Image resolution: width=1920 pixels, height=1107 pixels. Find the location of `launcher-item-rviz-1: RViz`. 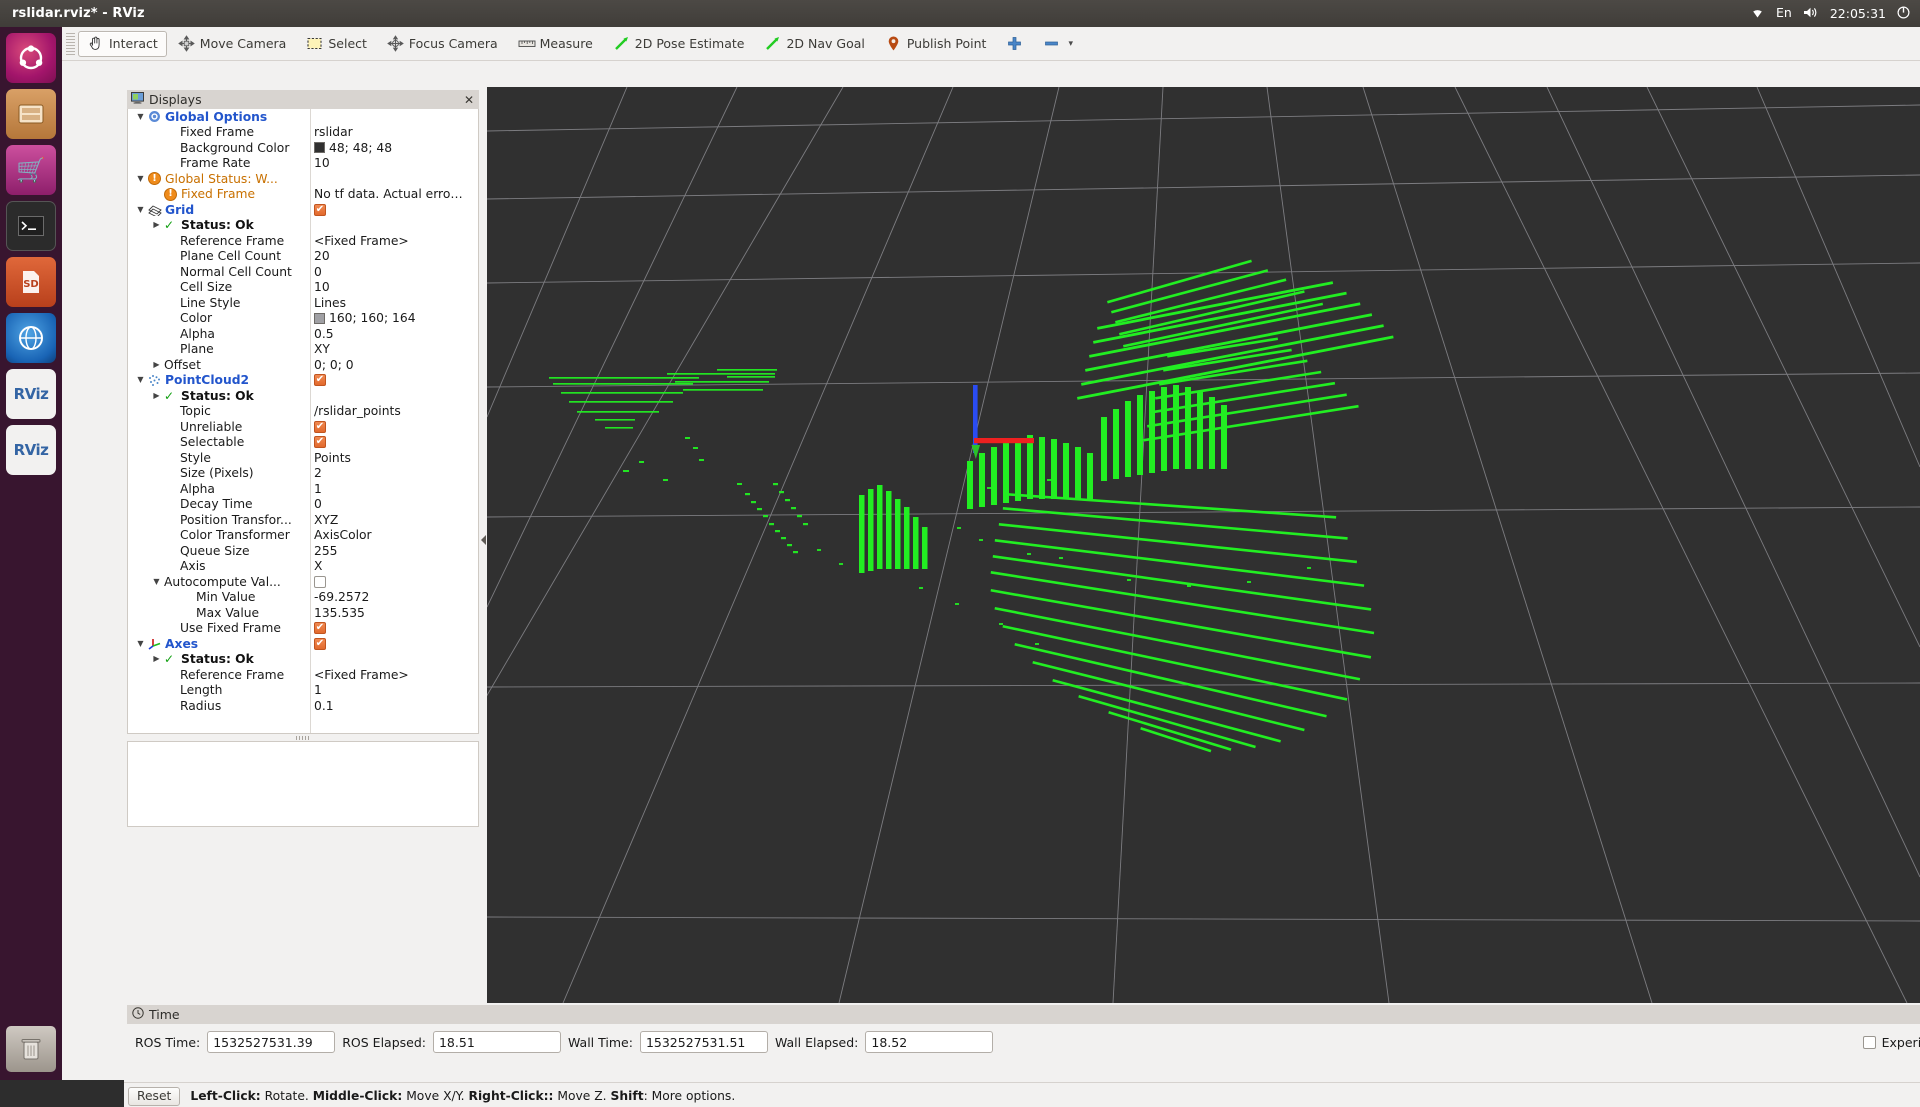

launcher-item-rviz-1: RViz is located at coordinates (31, 394).